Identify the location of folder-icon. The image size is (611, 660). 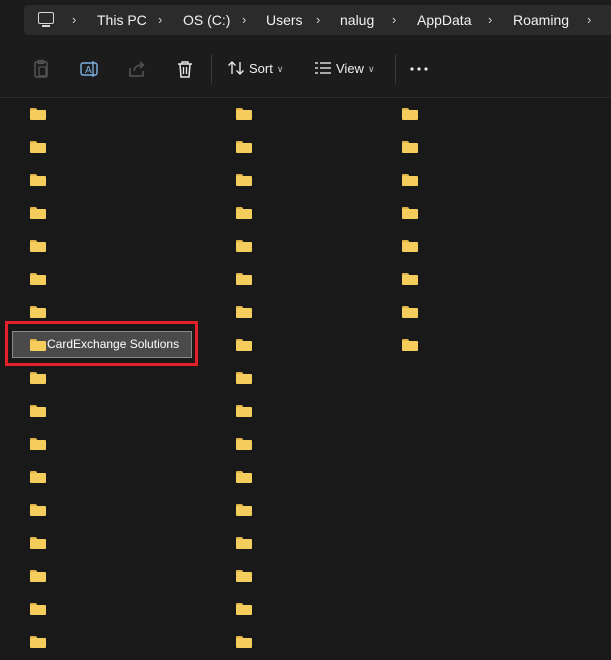
(38, 345).